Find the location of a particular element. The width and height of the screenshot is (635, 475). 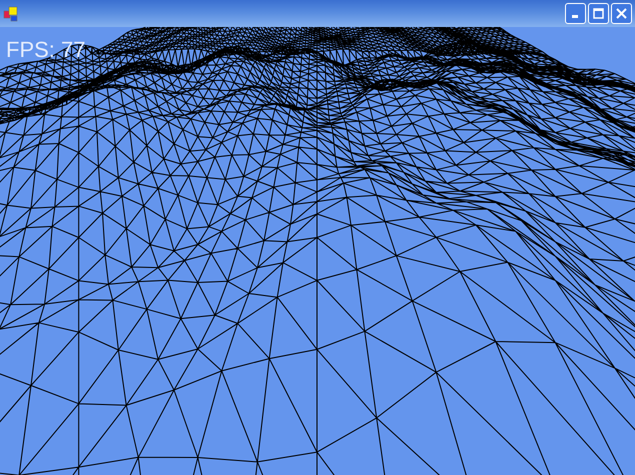

maximize-button is located at coordinates (598, 13).